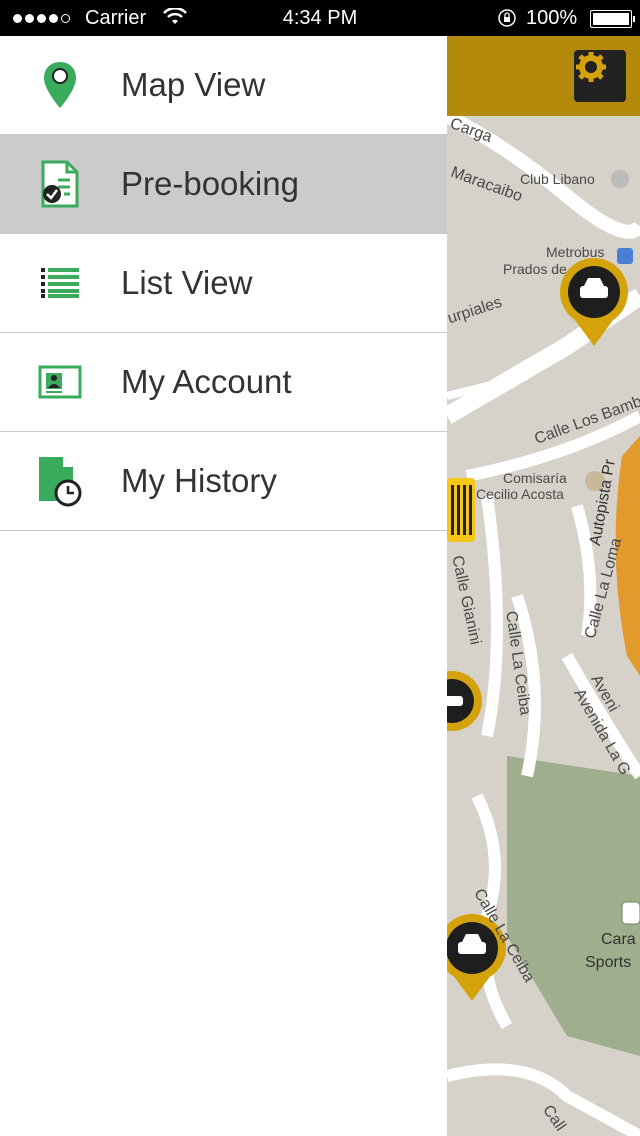 Image resolution: width=640 pixels, height=1136 pixels. What do you see at coordinates (552, 18) in the screenshot?
I see `battery-percentage: 100%` at bounding box center [552, 18].